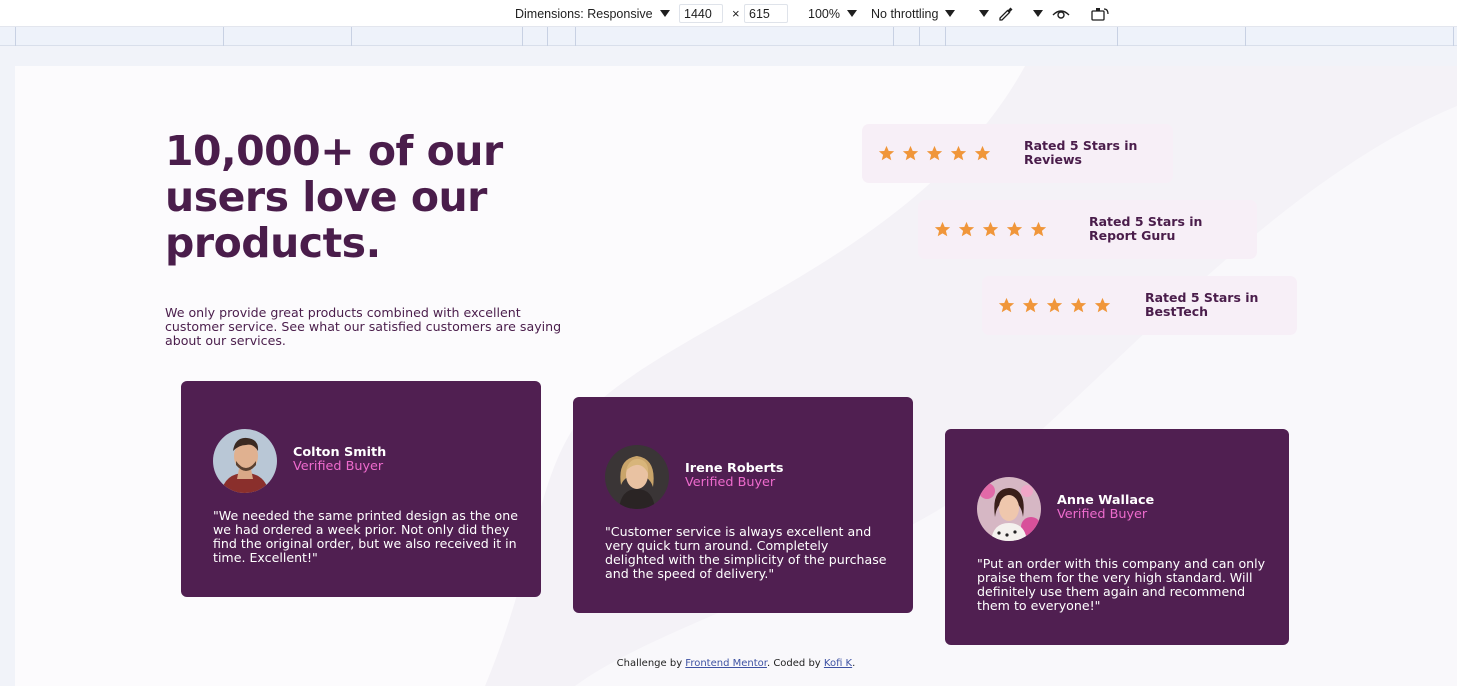 This screenshot has height=686, width=1457. Describe the element at coordinates (854, 663) in the screenshot. I see `footer-suffix: .` at that location.